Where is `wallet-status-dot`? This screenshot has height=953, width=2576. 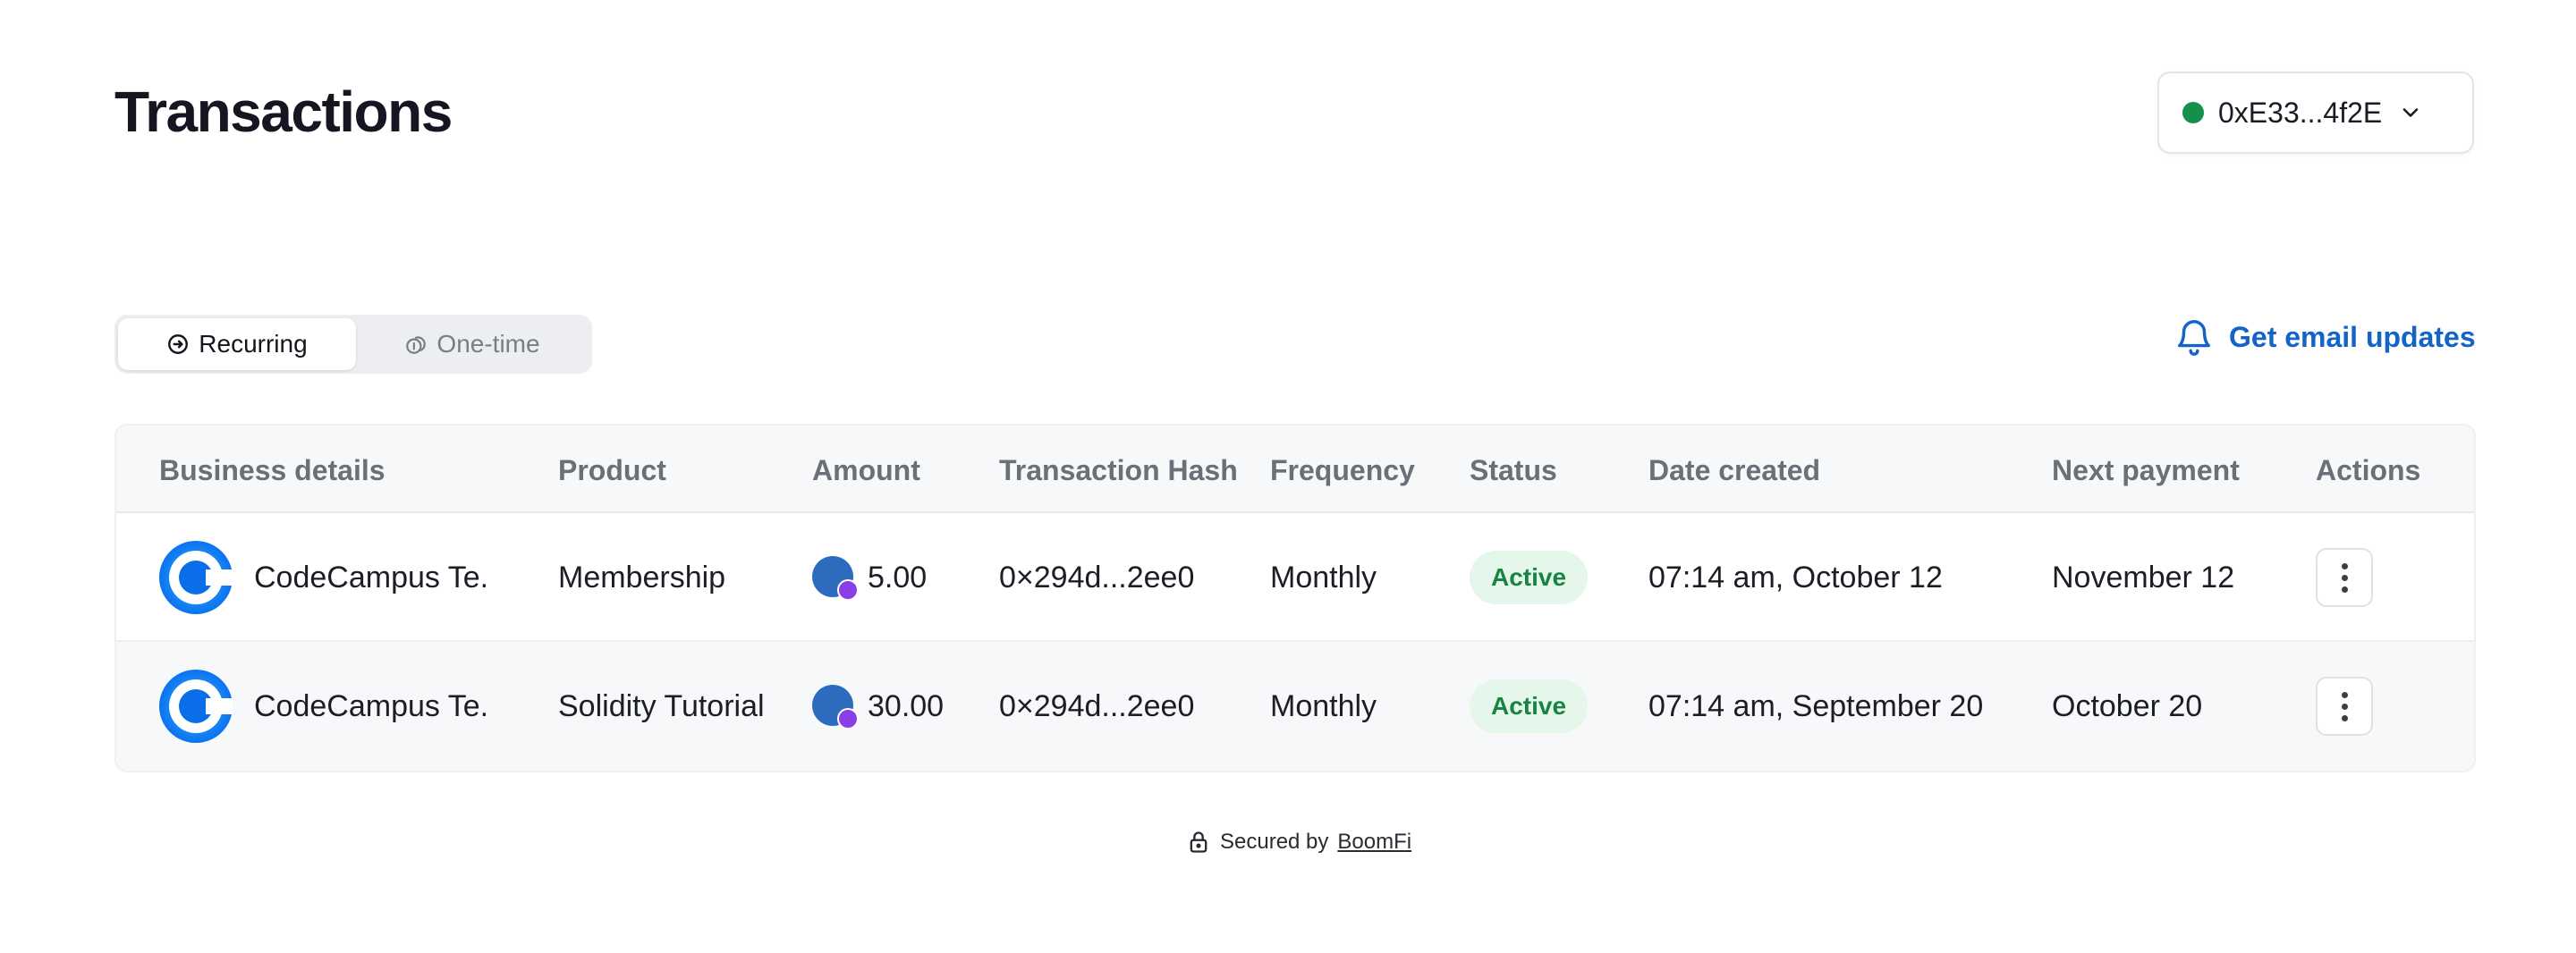
wallet-status-dot is located at coordinates (2193, 112).